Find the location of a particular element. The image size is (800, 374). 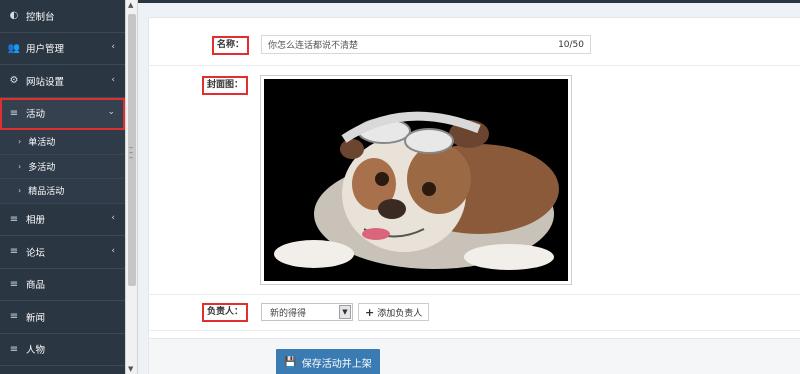

sidebar-item-label: 相册 is located at coordinates (36, 221).